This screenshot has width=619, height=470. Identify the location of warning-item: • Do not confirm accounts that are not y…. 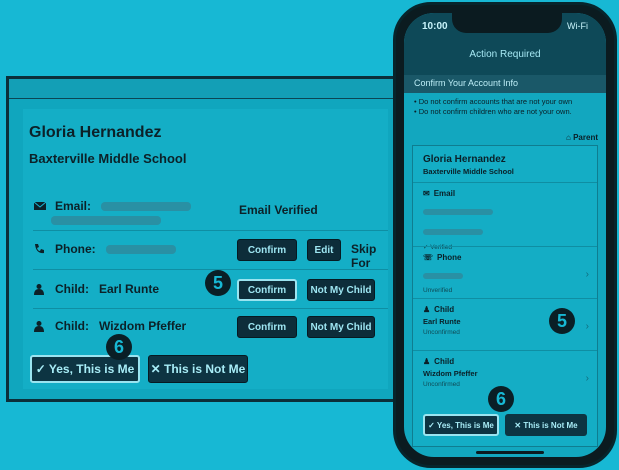
(493, 101).